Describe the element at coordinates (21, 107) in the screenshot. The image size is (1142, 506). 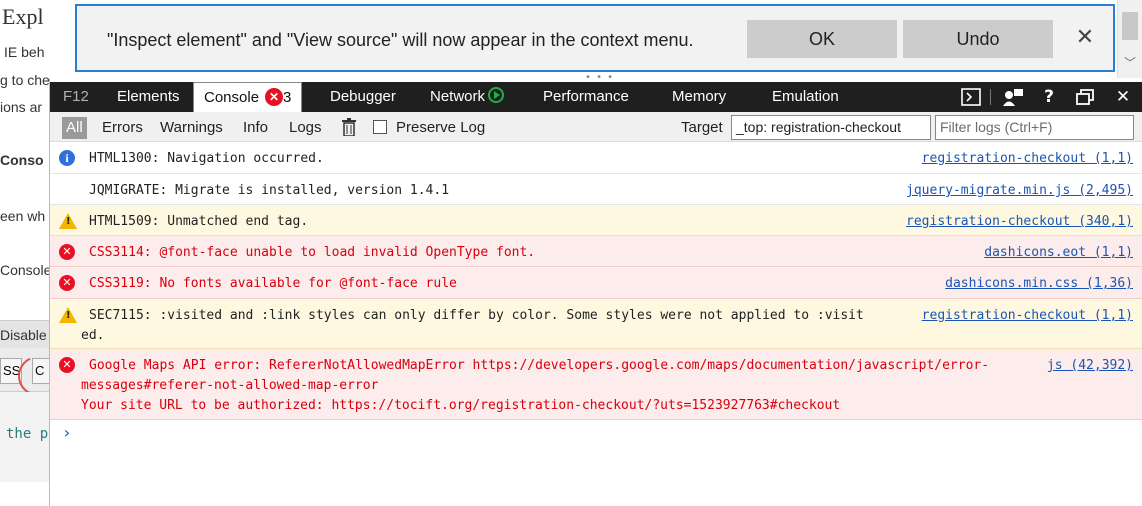
I see `page-text-line: ions ar` at that location.